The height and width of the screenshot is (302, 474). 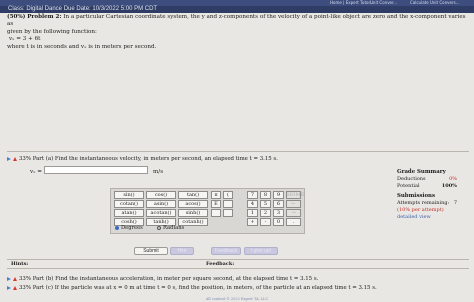 What do you see at coordinates (226, 251) in the screenshot?
I see `feedback-button: Feedback` at bounding box center [226, 251].